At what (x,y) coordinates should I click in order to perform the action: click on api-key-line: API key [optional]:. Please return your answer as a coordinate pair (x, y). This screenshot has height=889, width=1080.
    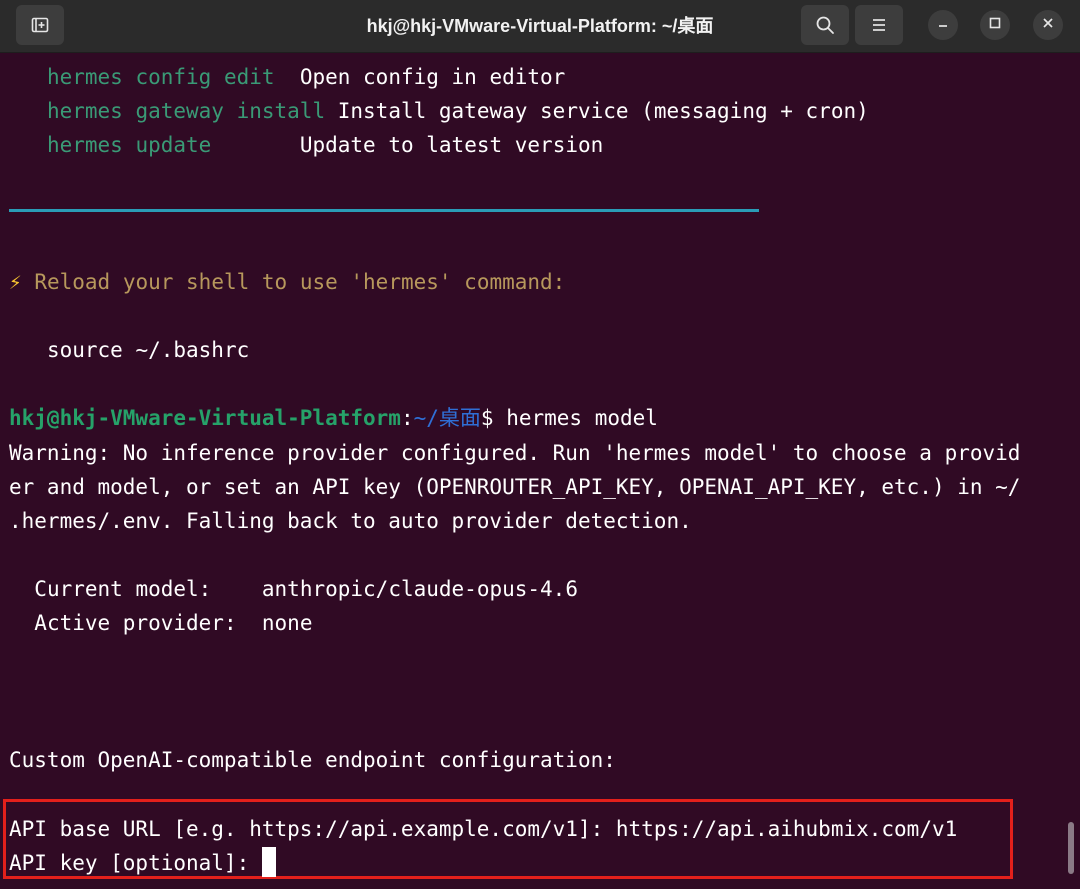
    Looking at the image, I should click on (142, 863).